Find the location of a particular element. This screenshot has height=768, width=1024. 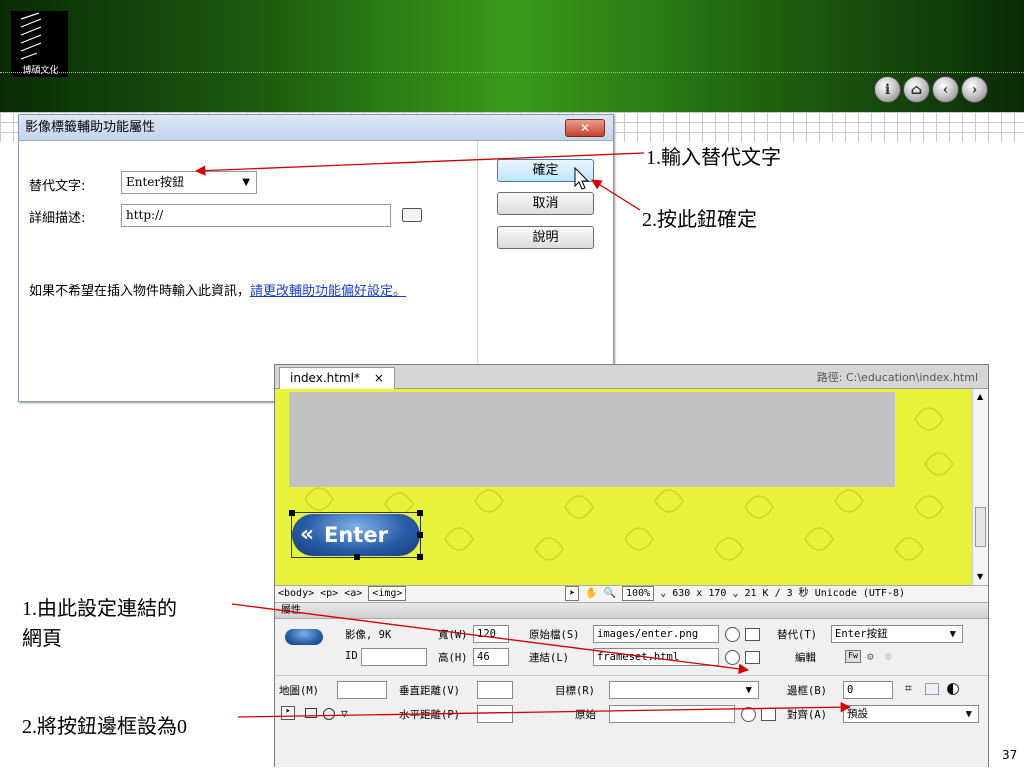

mouse-cursor-icon is located at coordinates (582, 178).